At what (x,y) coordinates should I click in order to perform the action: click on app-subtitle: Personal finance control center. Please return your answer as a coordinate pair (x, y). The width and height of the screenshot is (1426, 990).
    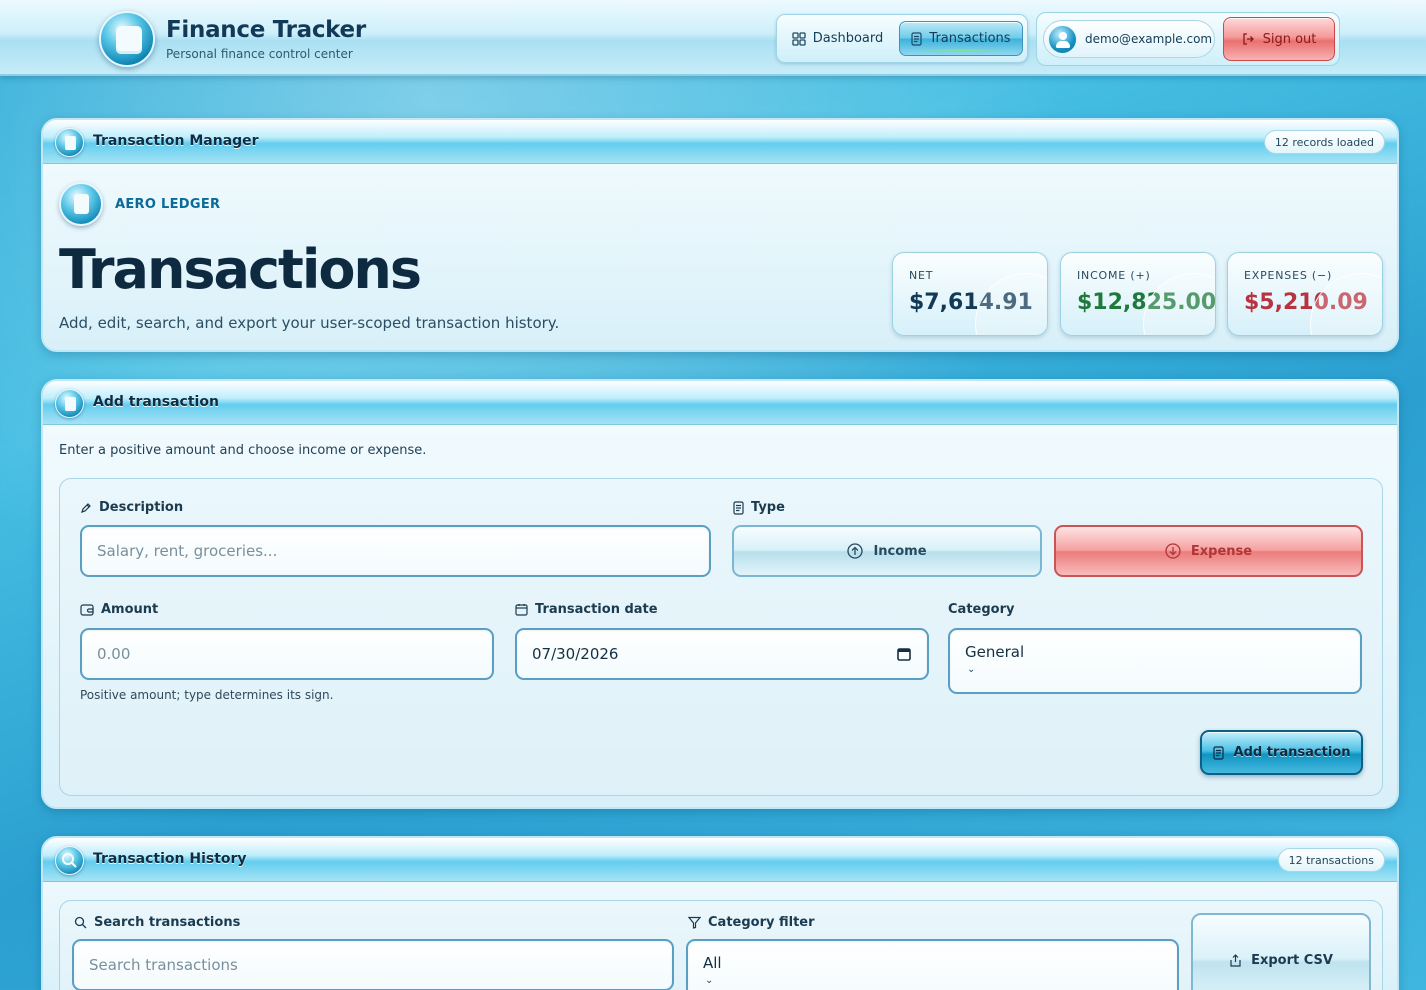
    Looking at the image, I should click on (259, 54).